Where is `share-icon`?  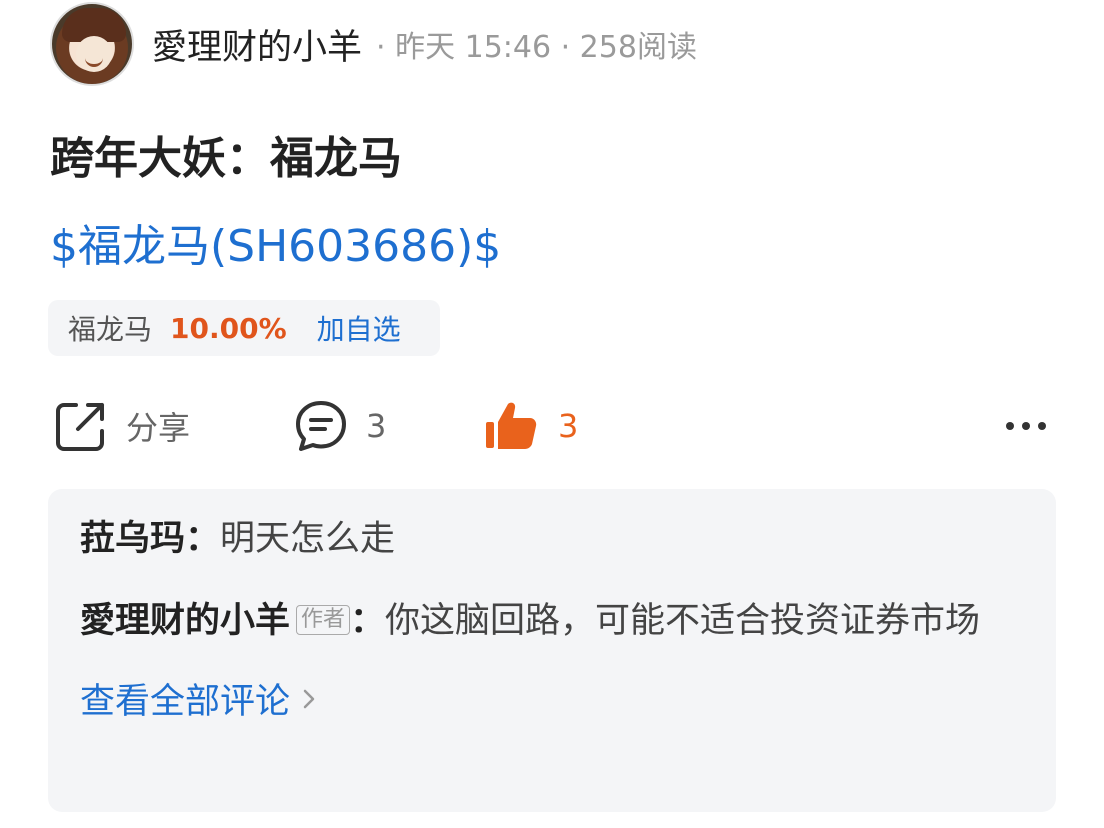
share-icon is located at coordinates (80, 427).